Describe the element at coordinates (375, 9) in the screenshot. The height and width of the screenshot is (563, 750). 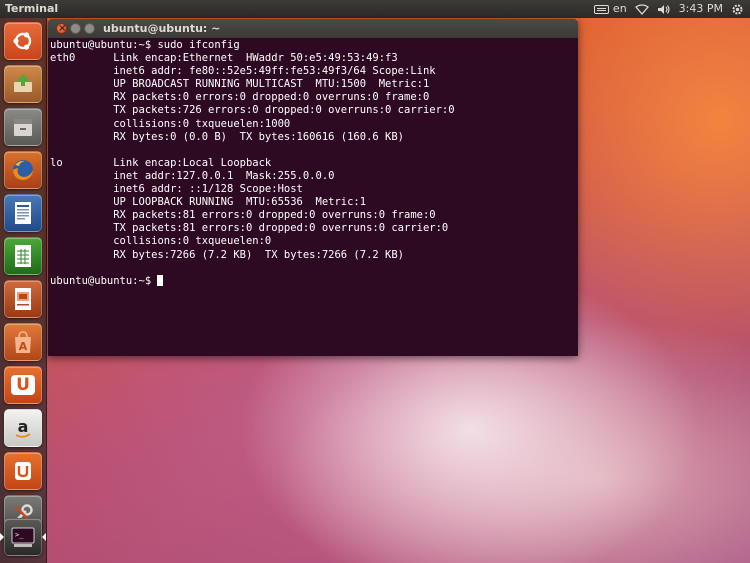
I see `top-panel: Terminal en 3:43 PM` at that location.